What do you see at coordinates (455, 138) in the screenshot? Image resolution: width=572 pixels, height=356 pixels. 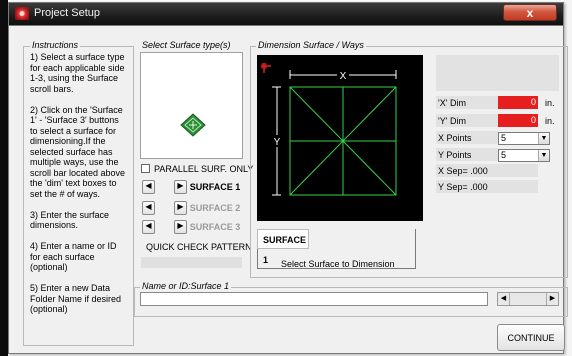 I see `x-points-label: X Points` at bounding box center [455, 138].